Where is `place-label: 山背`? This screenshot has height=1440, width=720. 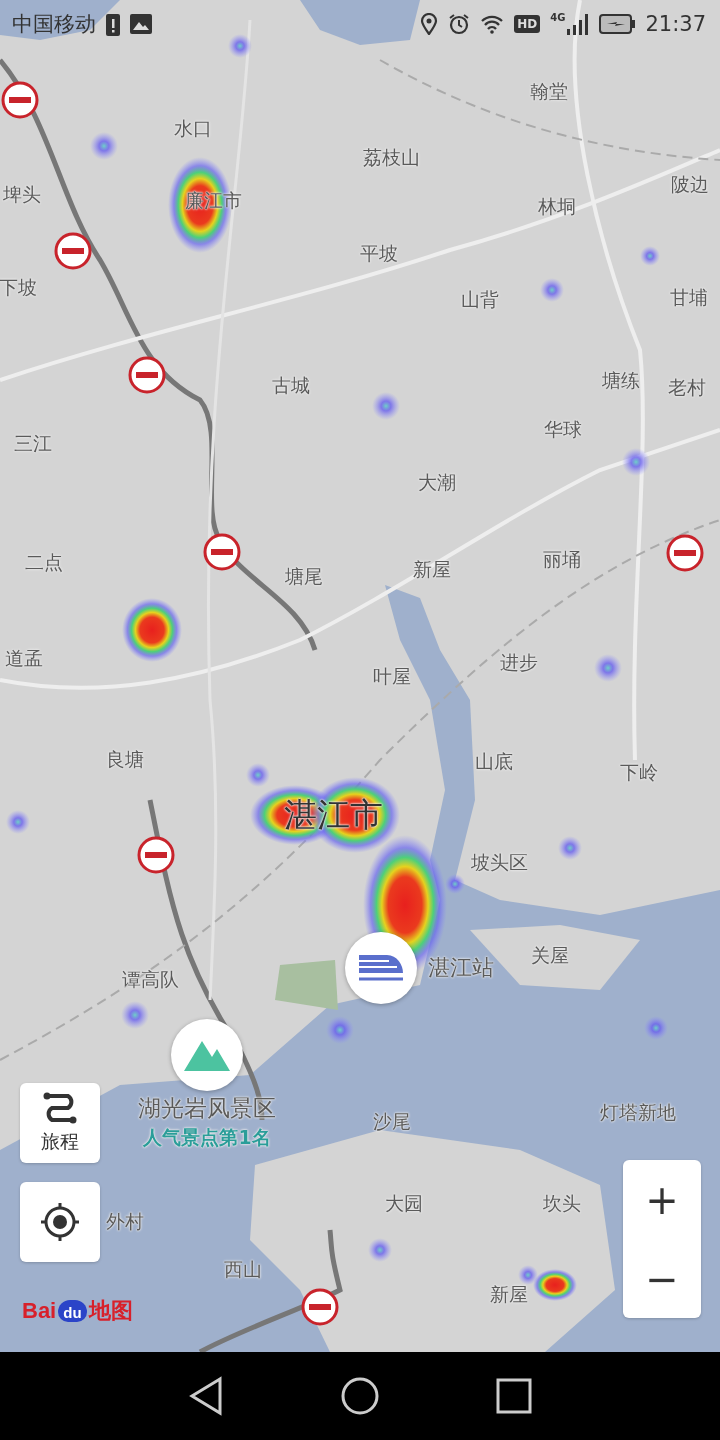
place-label: 山背 is located at coordinates (480, 299).